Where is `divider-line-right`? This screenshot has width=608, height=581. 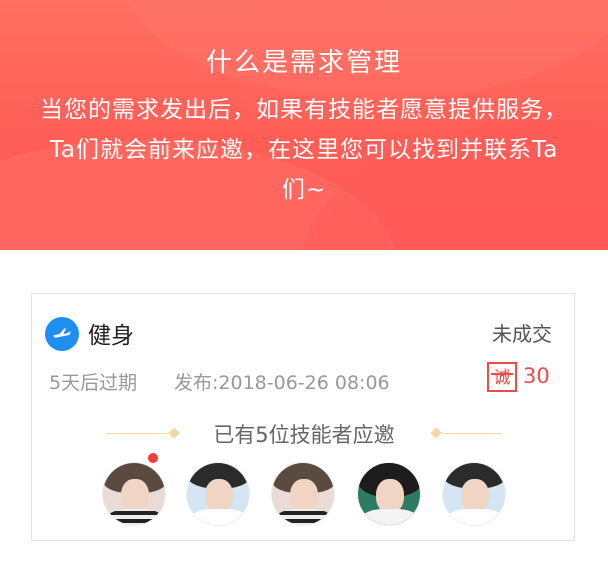
divider-line-right is located at coordinates (472, 433).